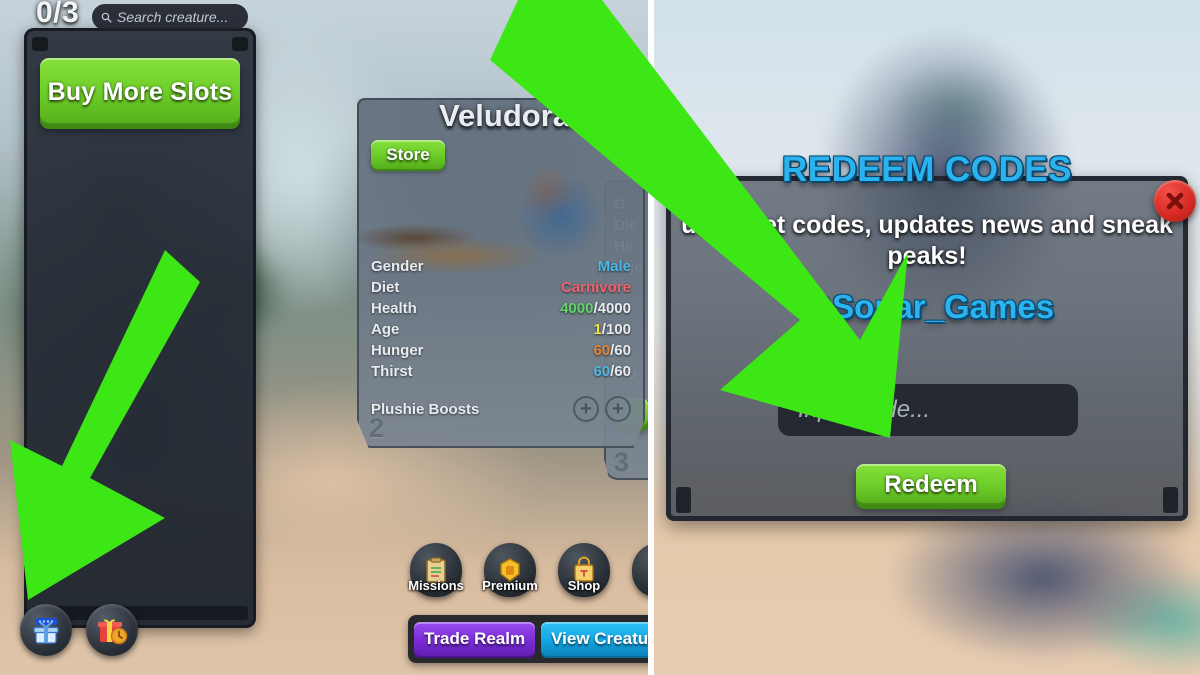  What do you see at coordinates (618, 409) in the screenshot?
I see `plushie-add-button-2: +` at bounding box center [618, 409].